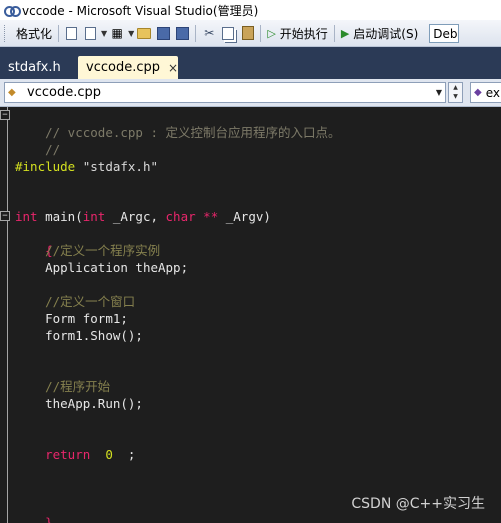  Describe the element at coordinates (53, 149) in the screenshot. I see `comment: //` at that location.